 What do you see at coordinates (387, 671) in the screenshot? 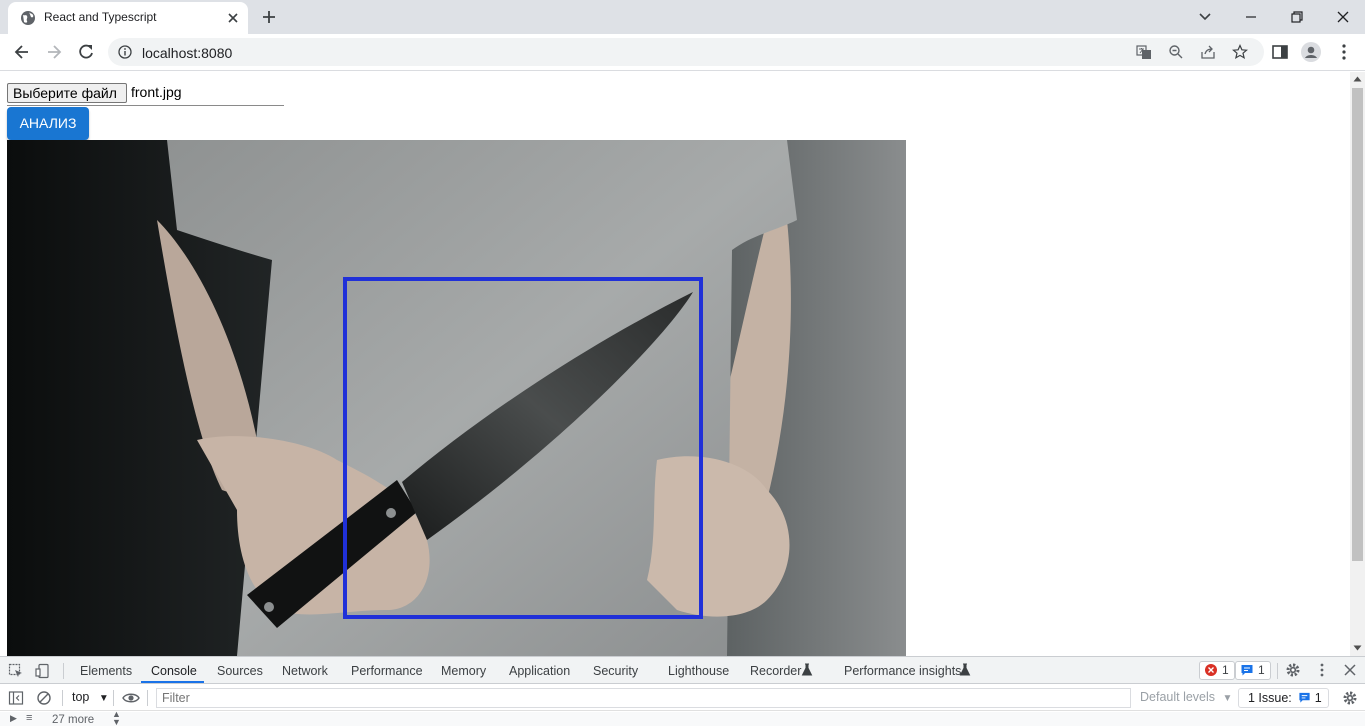
I see `tab-performance: Performance` at bounding box center [387, 671].